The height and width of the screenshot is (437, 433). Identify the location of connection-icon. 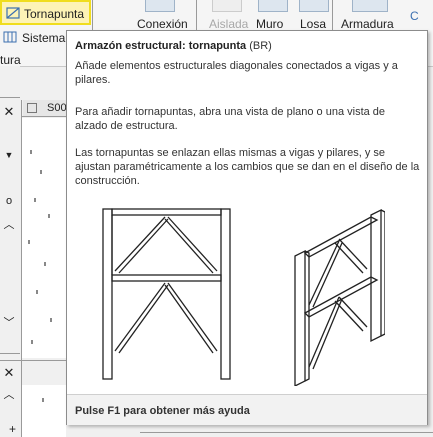
(160, 6).